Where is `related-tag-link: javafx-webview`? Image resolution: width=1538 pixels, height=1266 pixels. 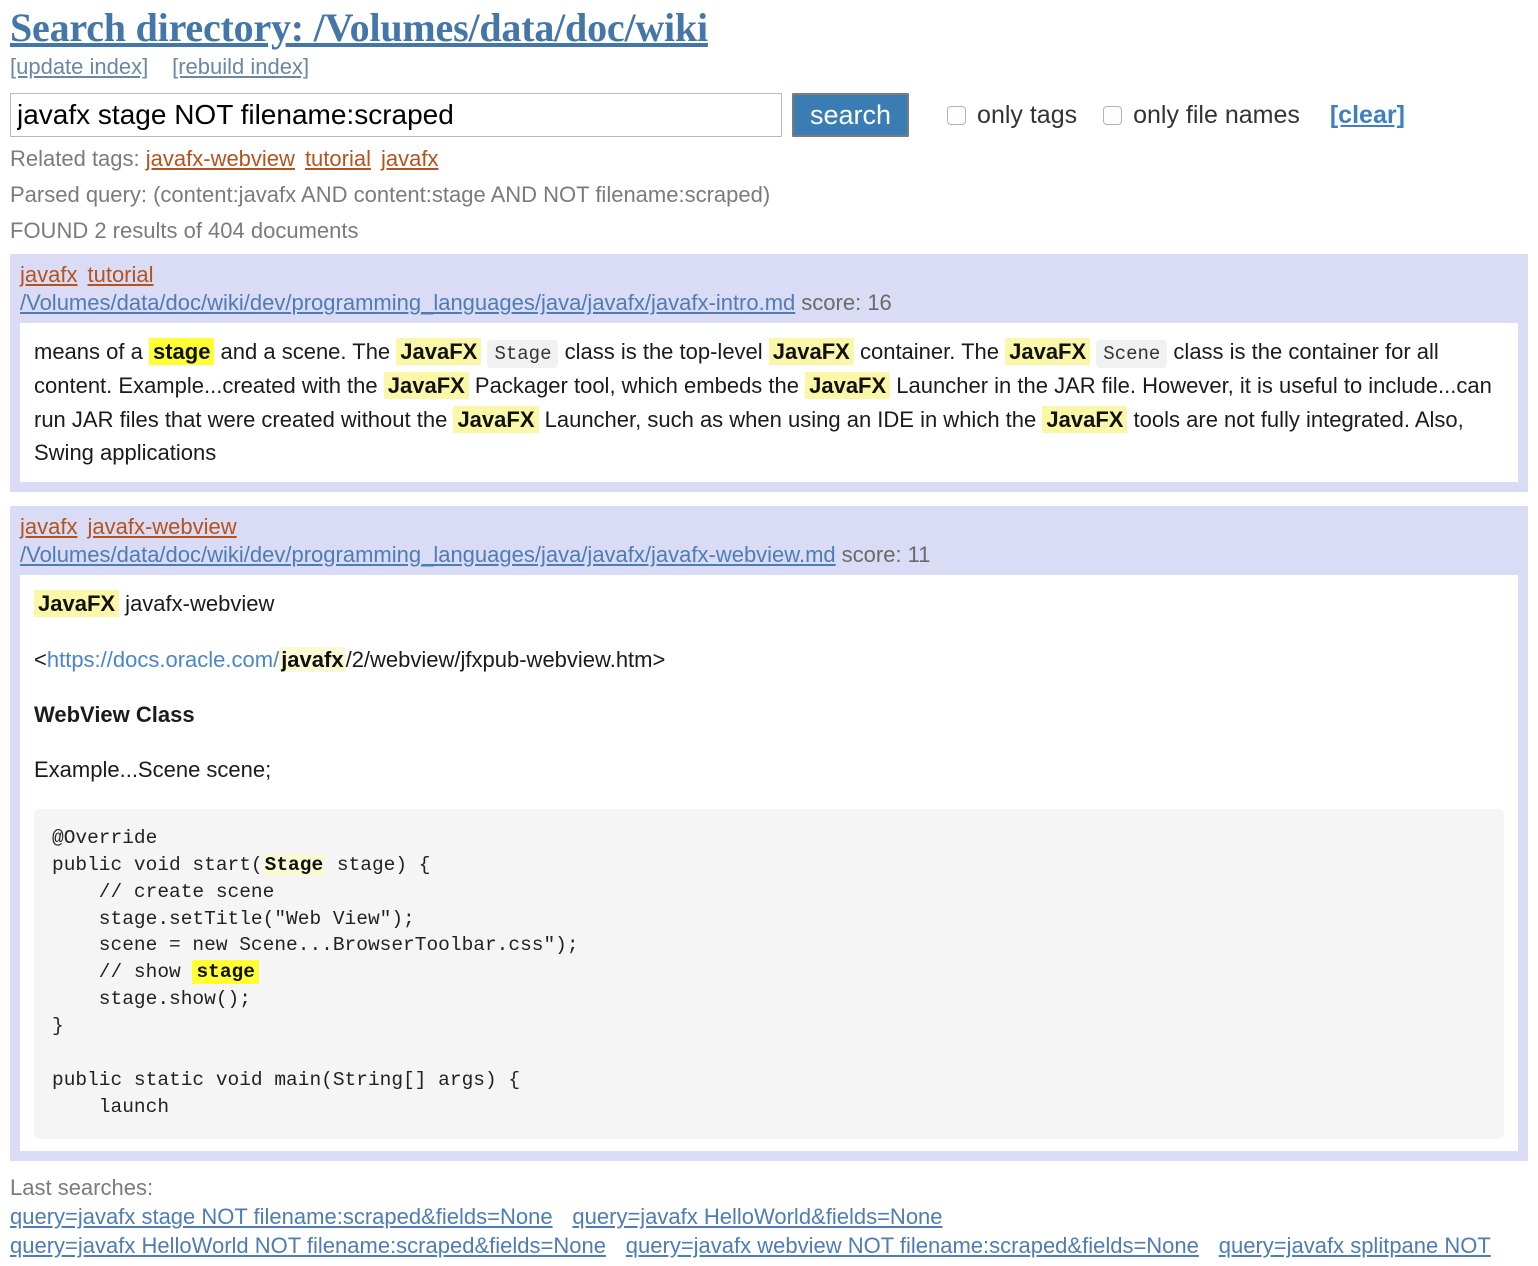
related-tag-link: javafx-webview is located at coordinates (220, 158).